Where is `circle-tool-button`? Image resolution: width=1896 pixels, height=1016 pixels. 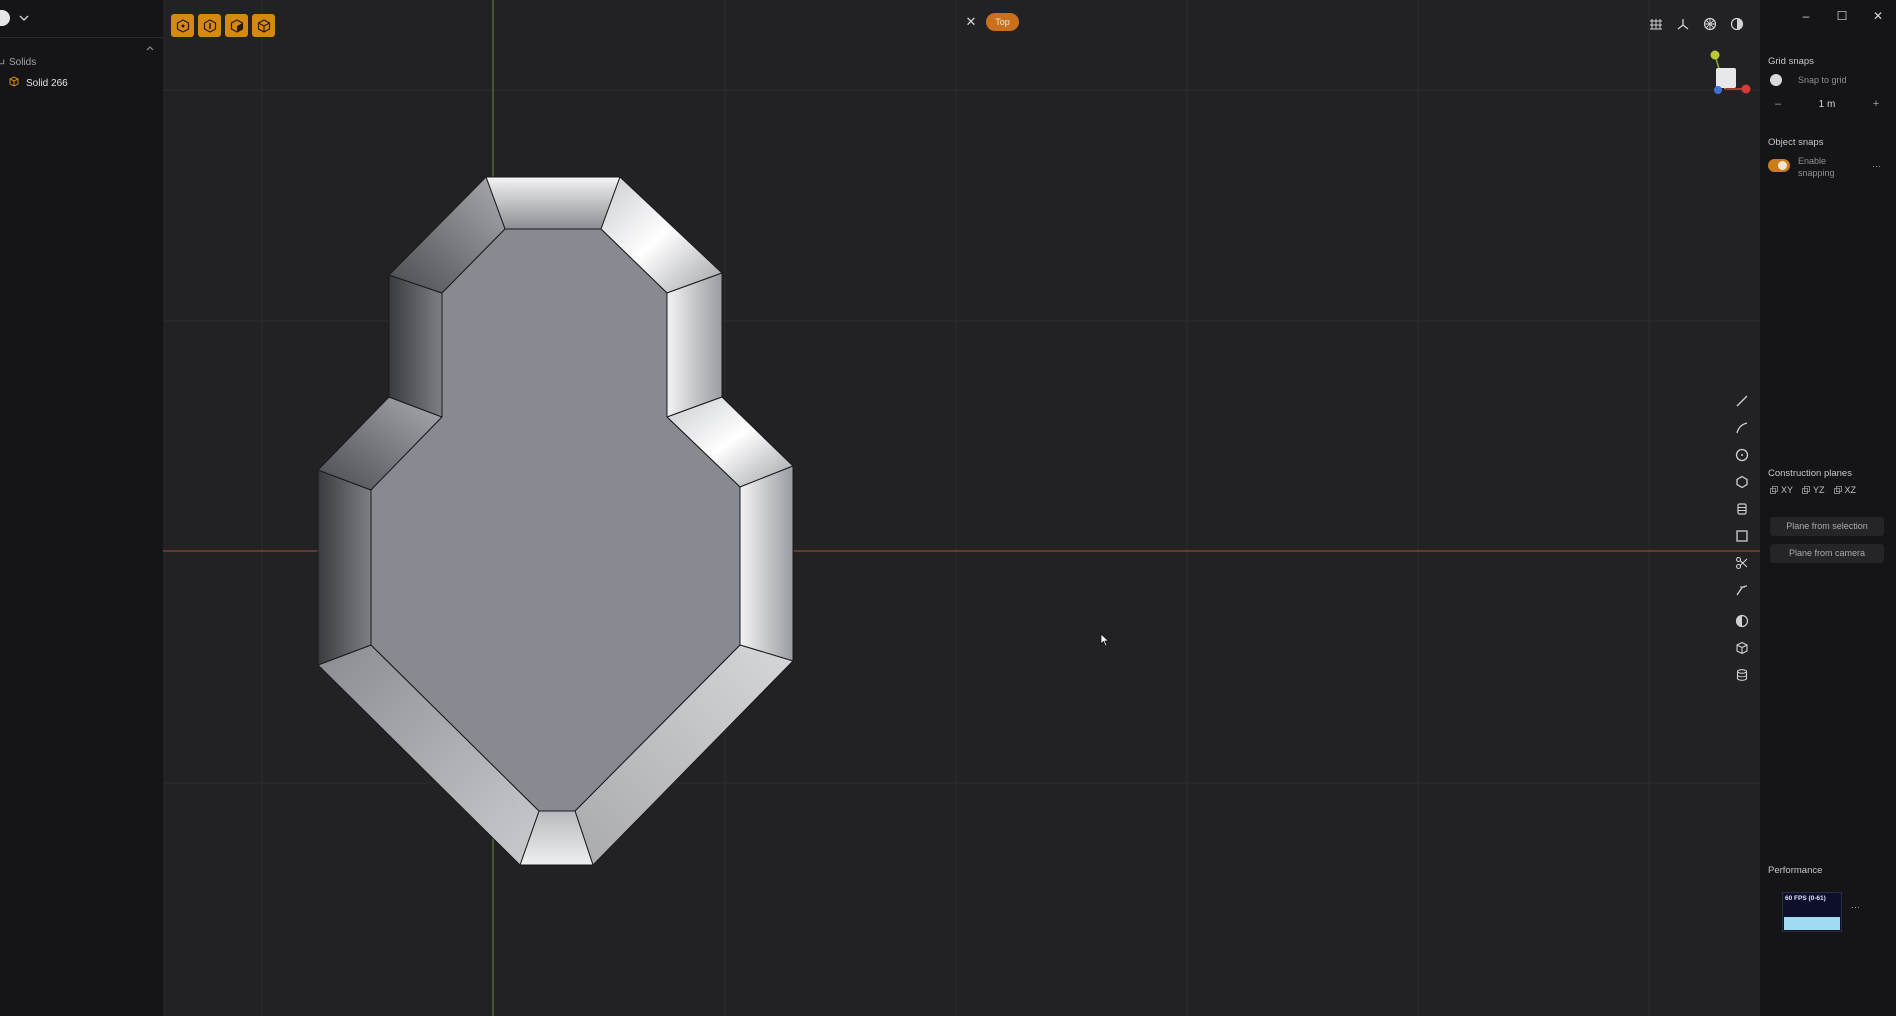 circle-tool-button is located at coordinates (1742, 455).